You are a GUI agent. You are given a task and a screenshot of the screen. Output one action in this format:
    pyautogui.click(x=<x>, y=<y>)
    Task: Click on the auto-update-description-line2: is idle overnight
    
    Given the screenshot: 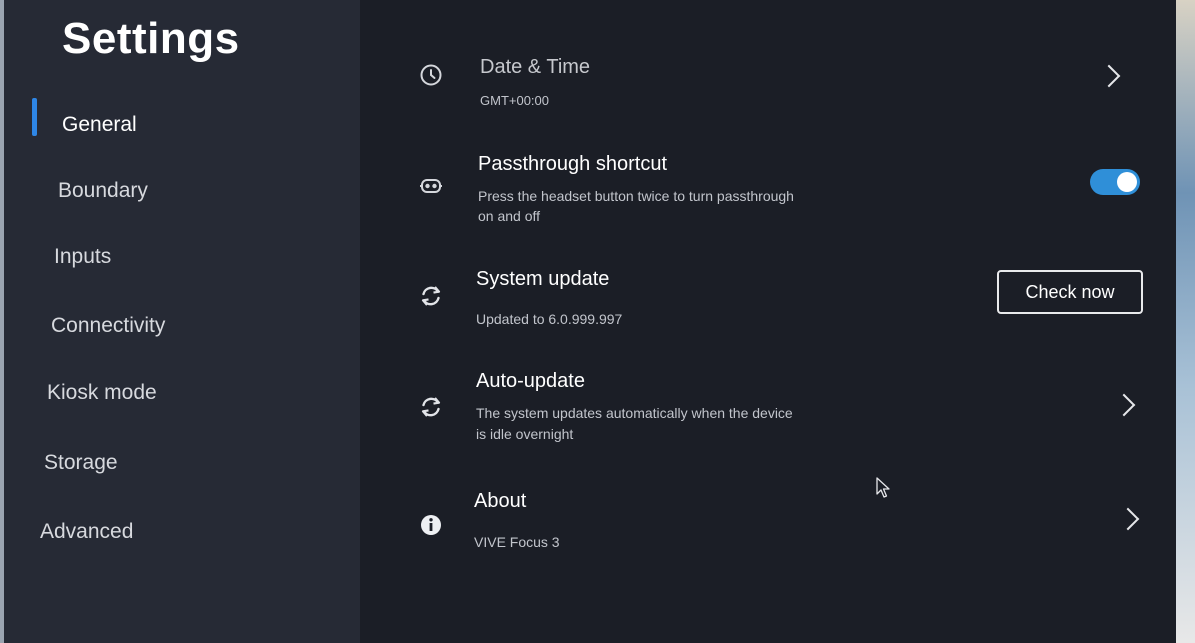 What is the action you would take?
    pyautogui.click(x=525, y=434)
    